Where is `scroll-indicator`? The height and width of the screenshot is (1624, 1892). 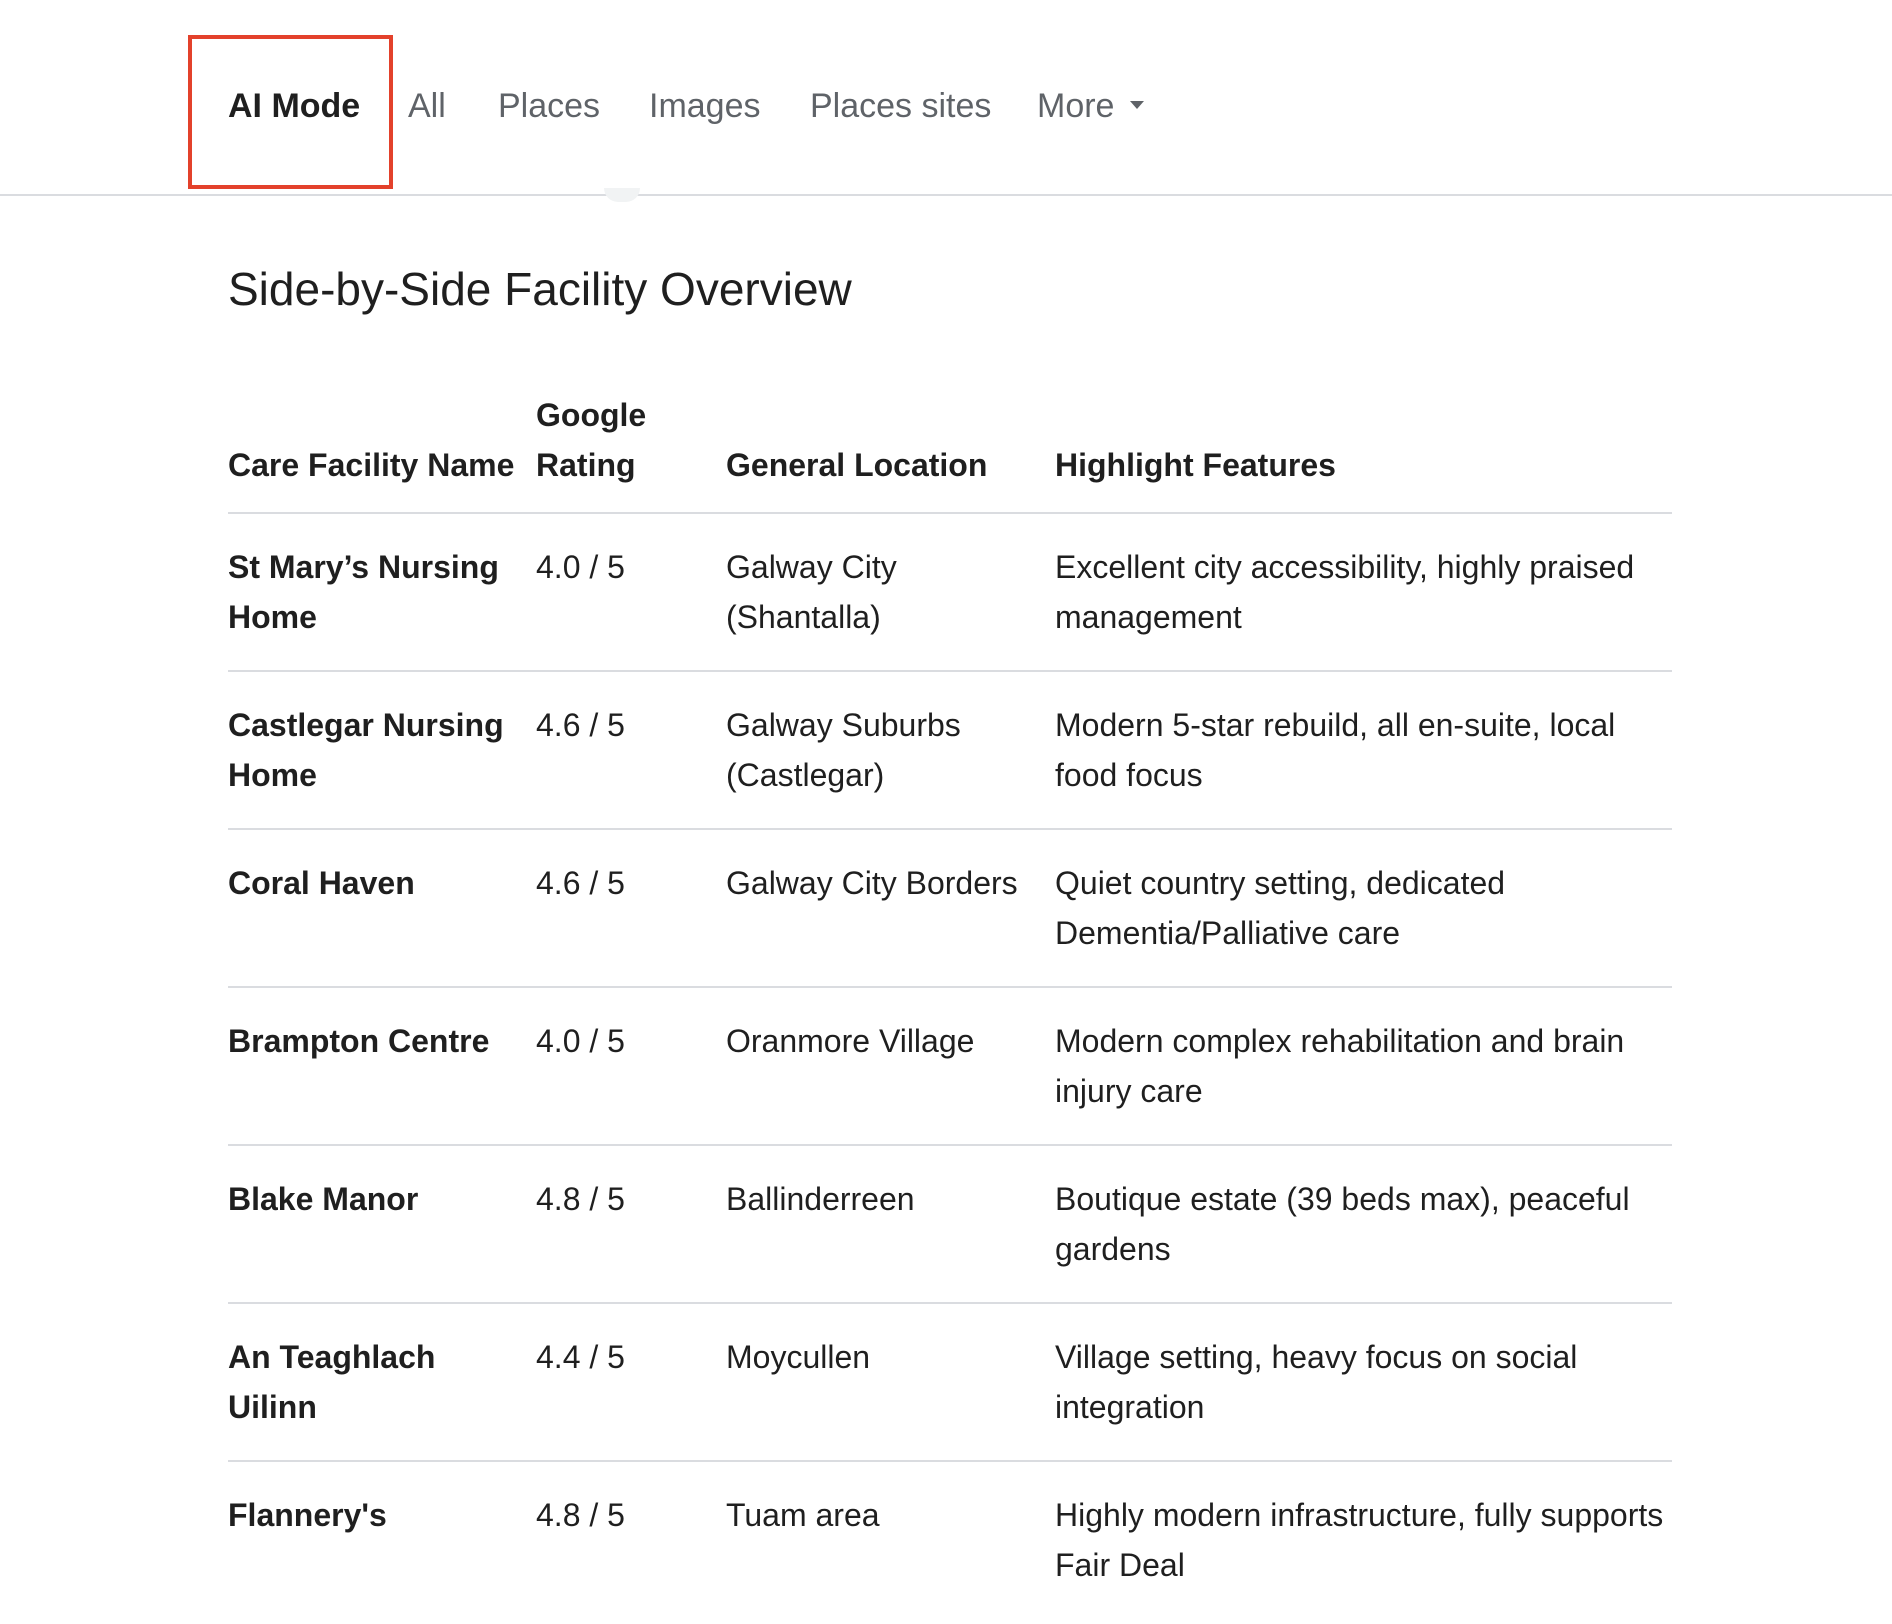 scroll-indicator is located at coordinates (622, 195).